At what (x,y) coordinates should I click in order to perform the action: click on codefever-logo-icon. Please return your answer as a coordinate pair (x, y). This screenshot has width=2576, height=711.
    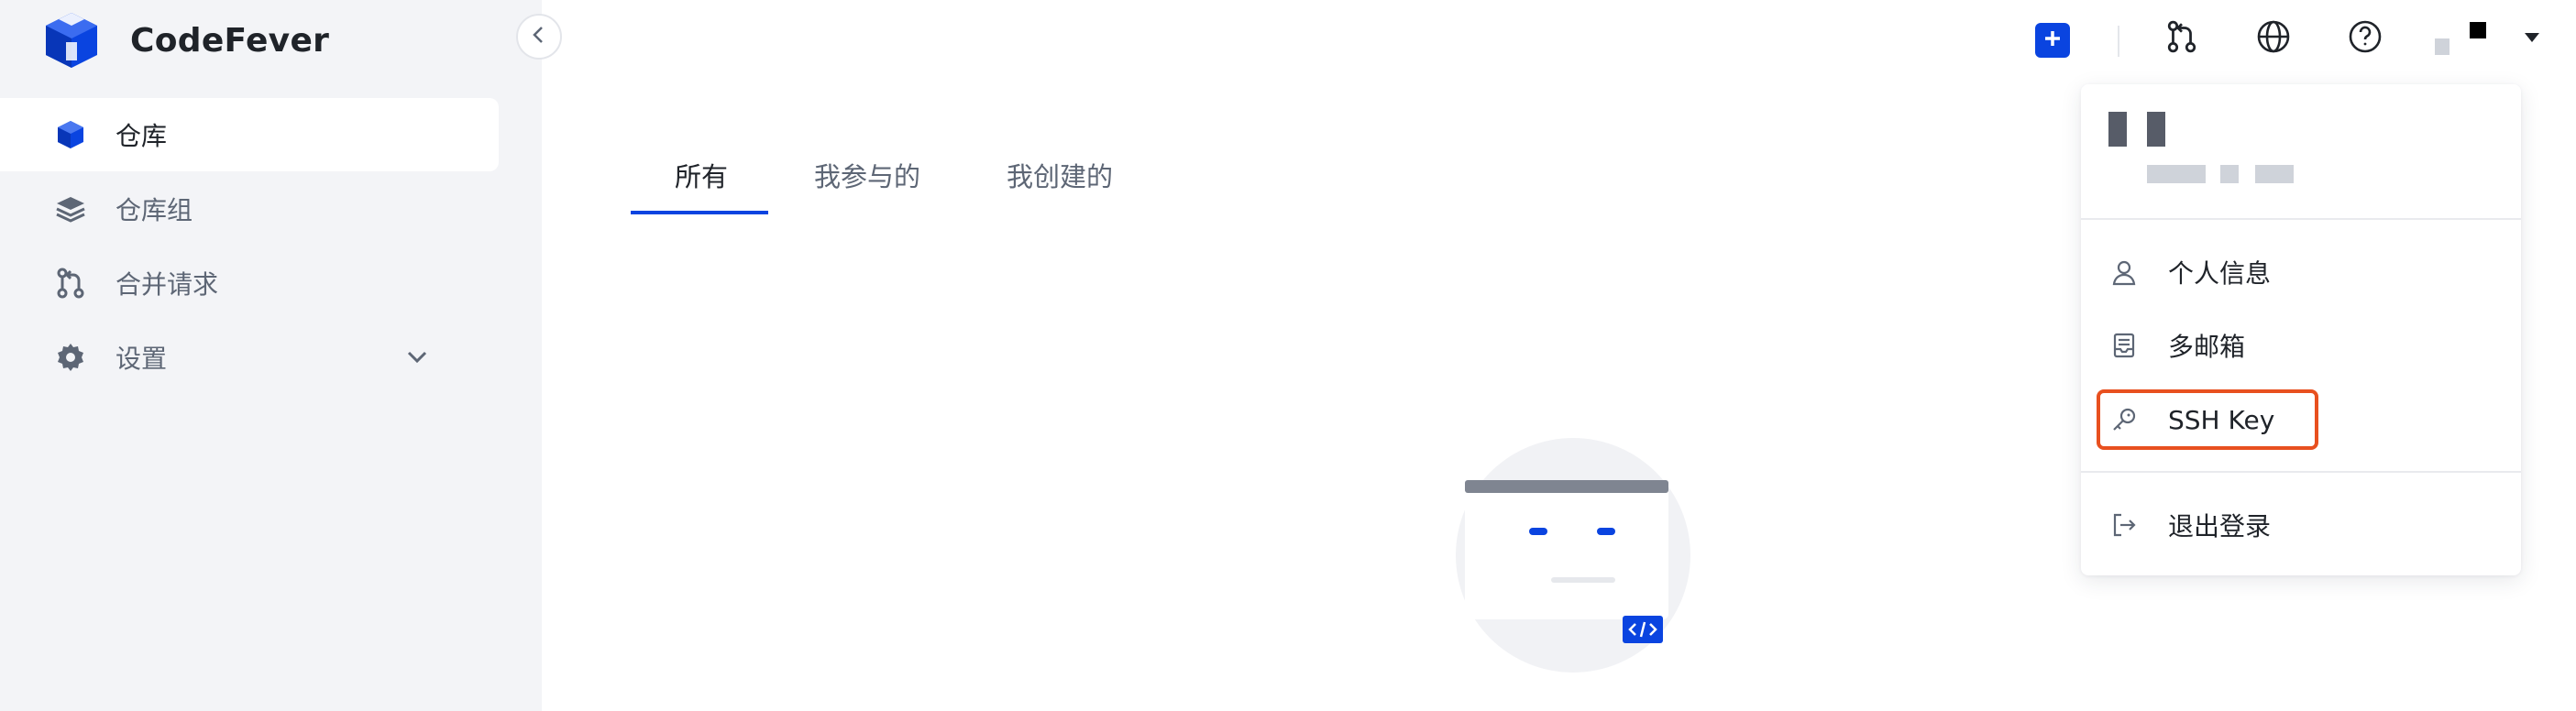
    Looking at the image, I should click on (71, 40).